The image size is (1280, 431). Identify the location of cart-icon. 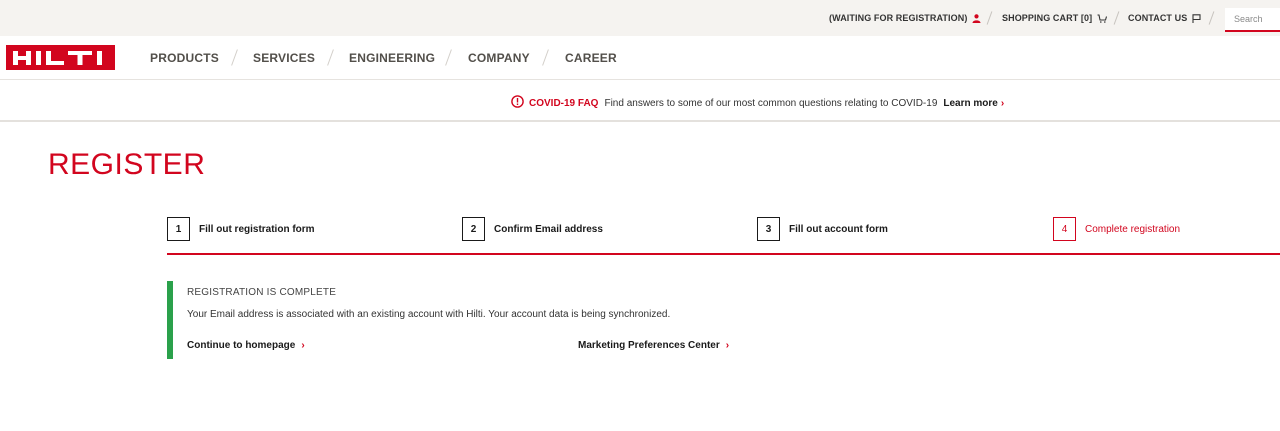
(1102, 18).